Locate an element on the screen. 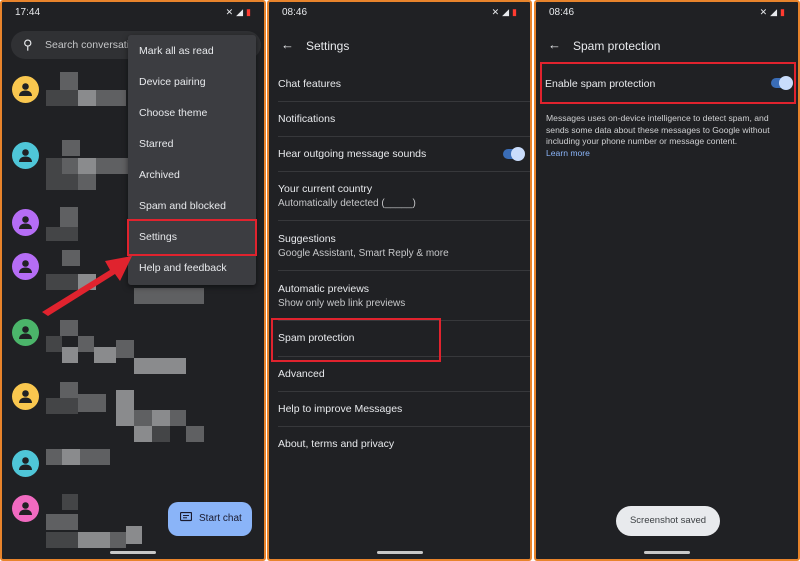 This screenshot has height=561, width=800. enable-spam-highlight-box is located at coordinates (668, 83).